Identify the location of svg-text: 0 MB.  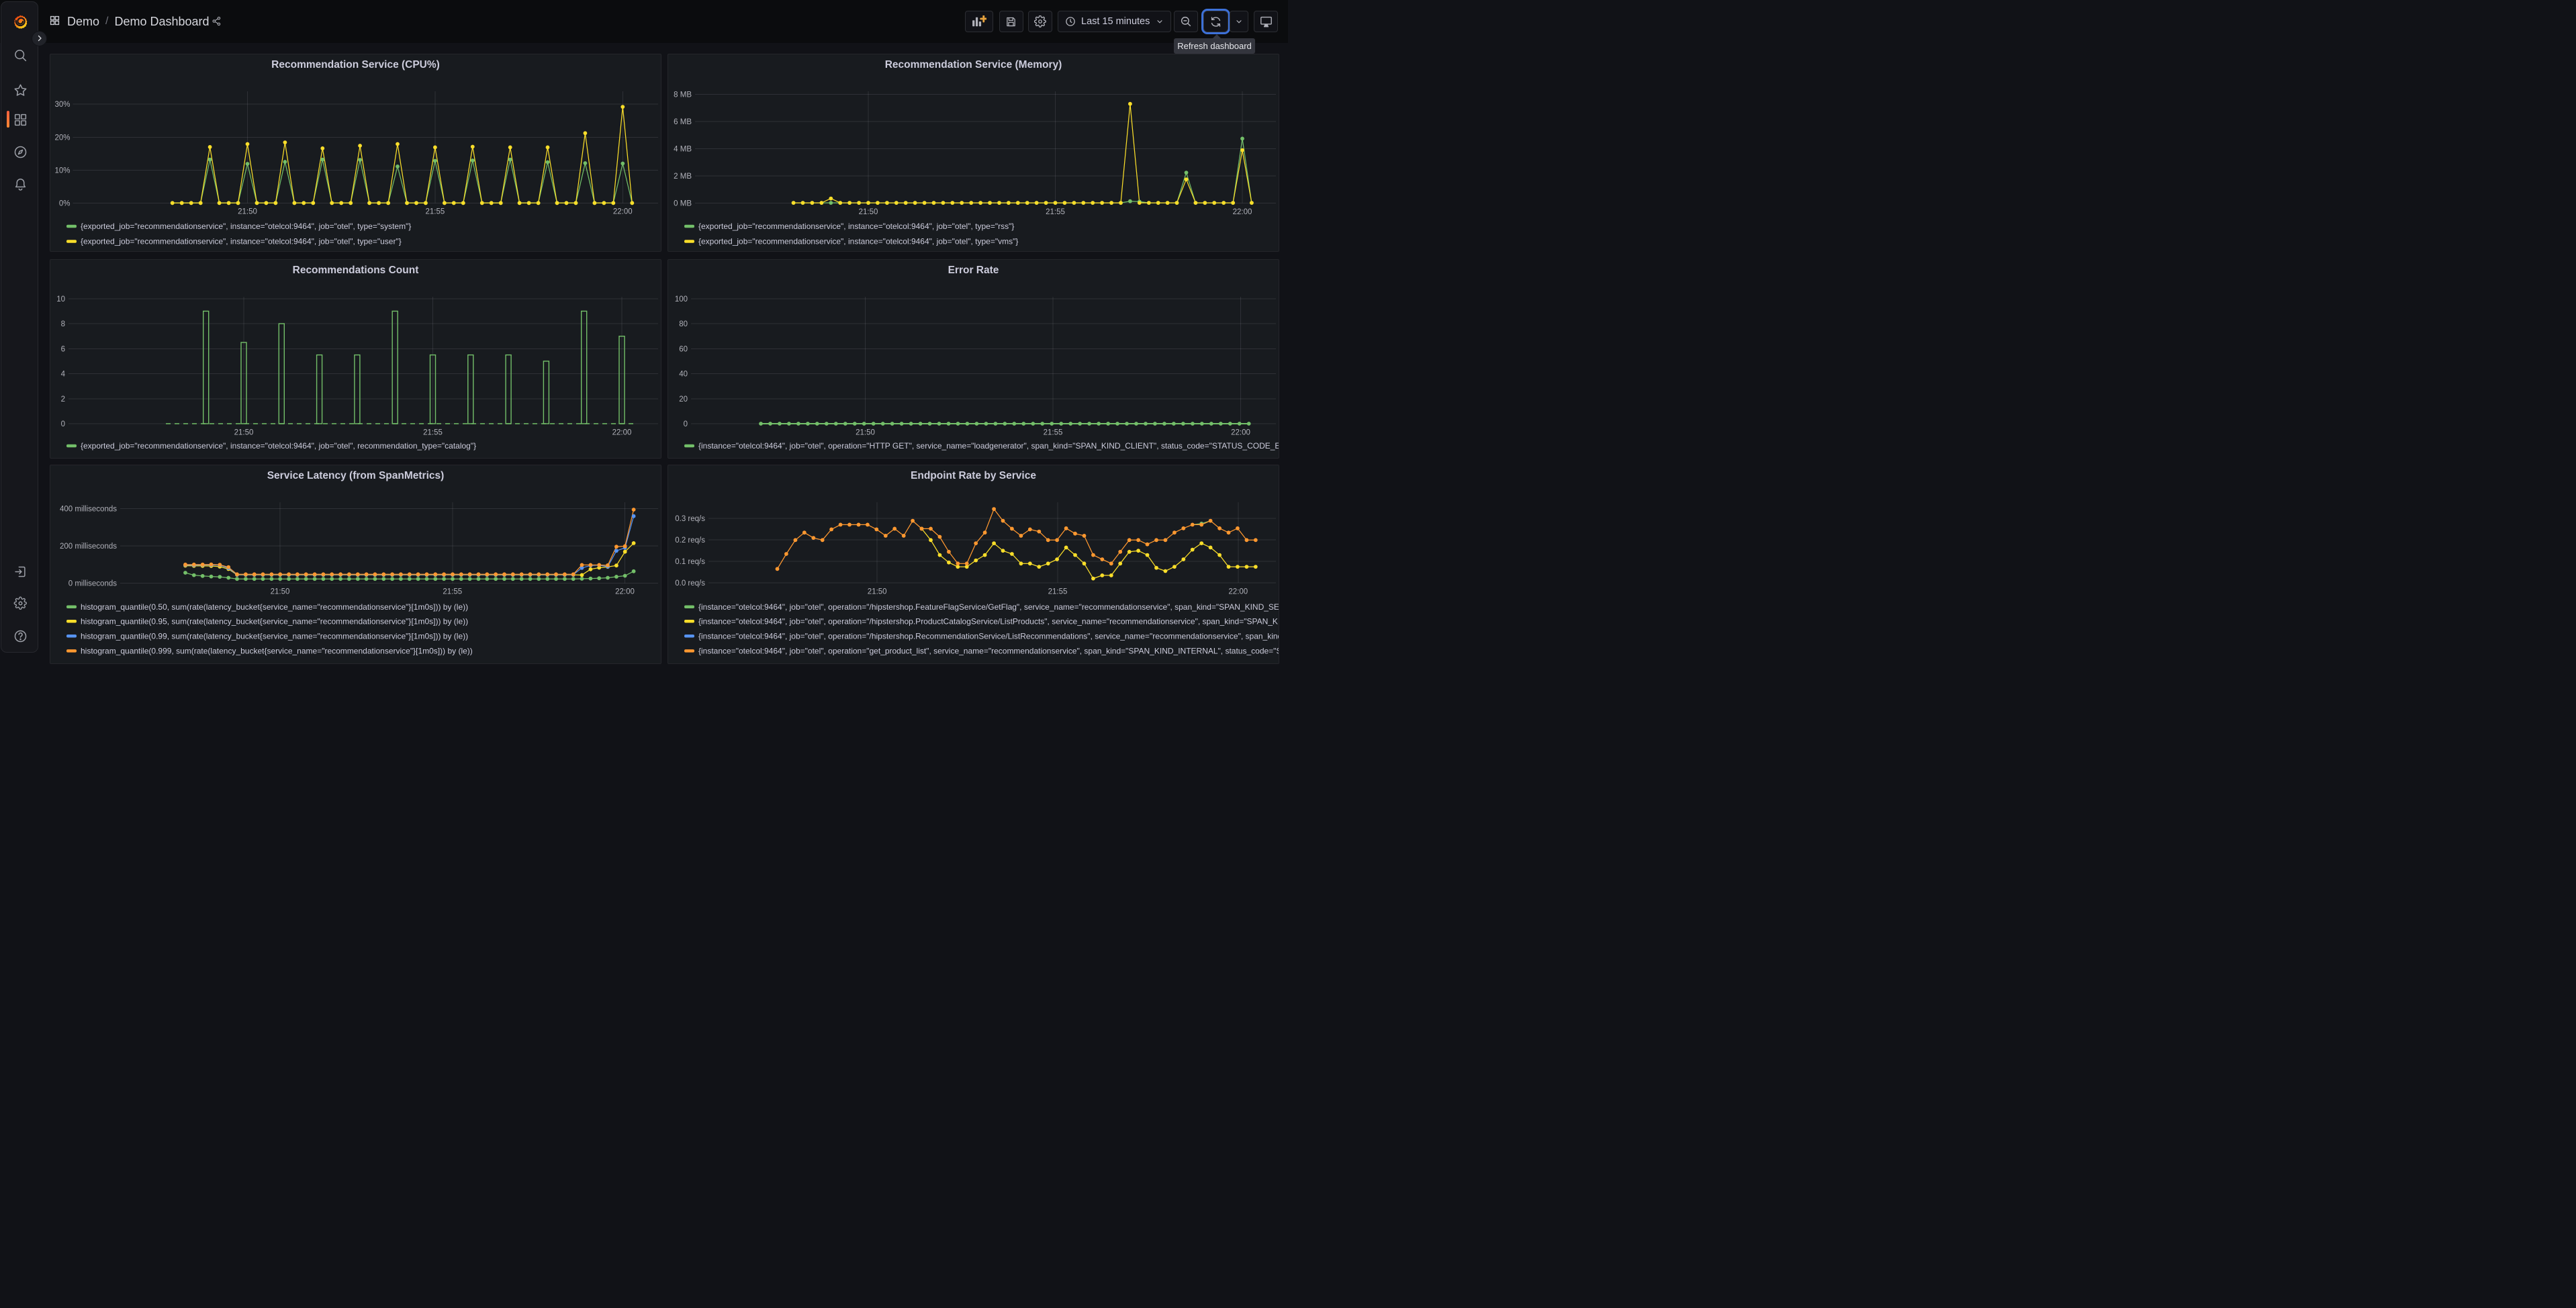
(683, 204).